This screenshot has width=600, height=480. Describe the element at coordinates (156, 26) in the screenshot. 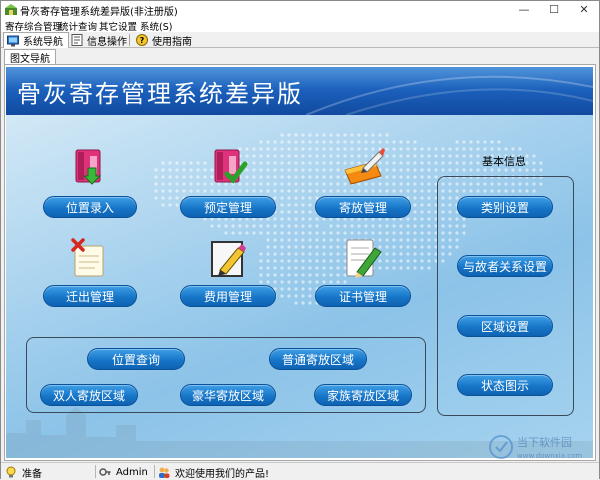

I see `menu-system: 系统(S)` at that location.